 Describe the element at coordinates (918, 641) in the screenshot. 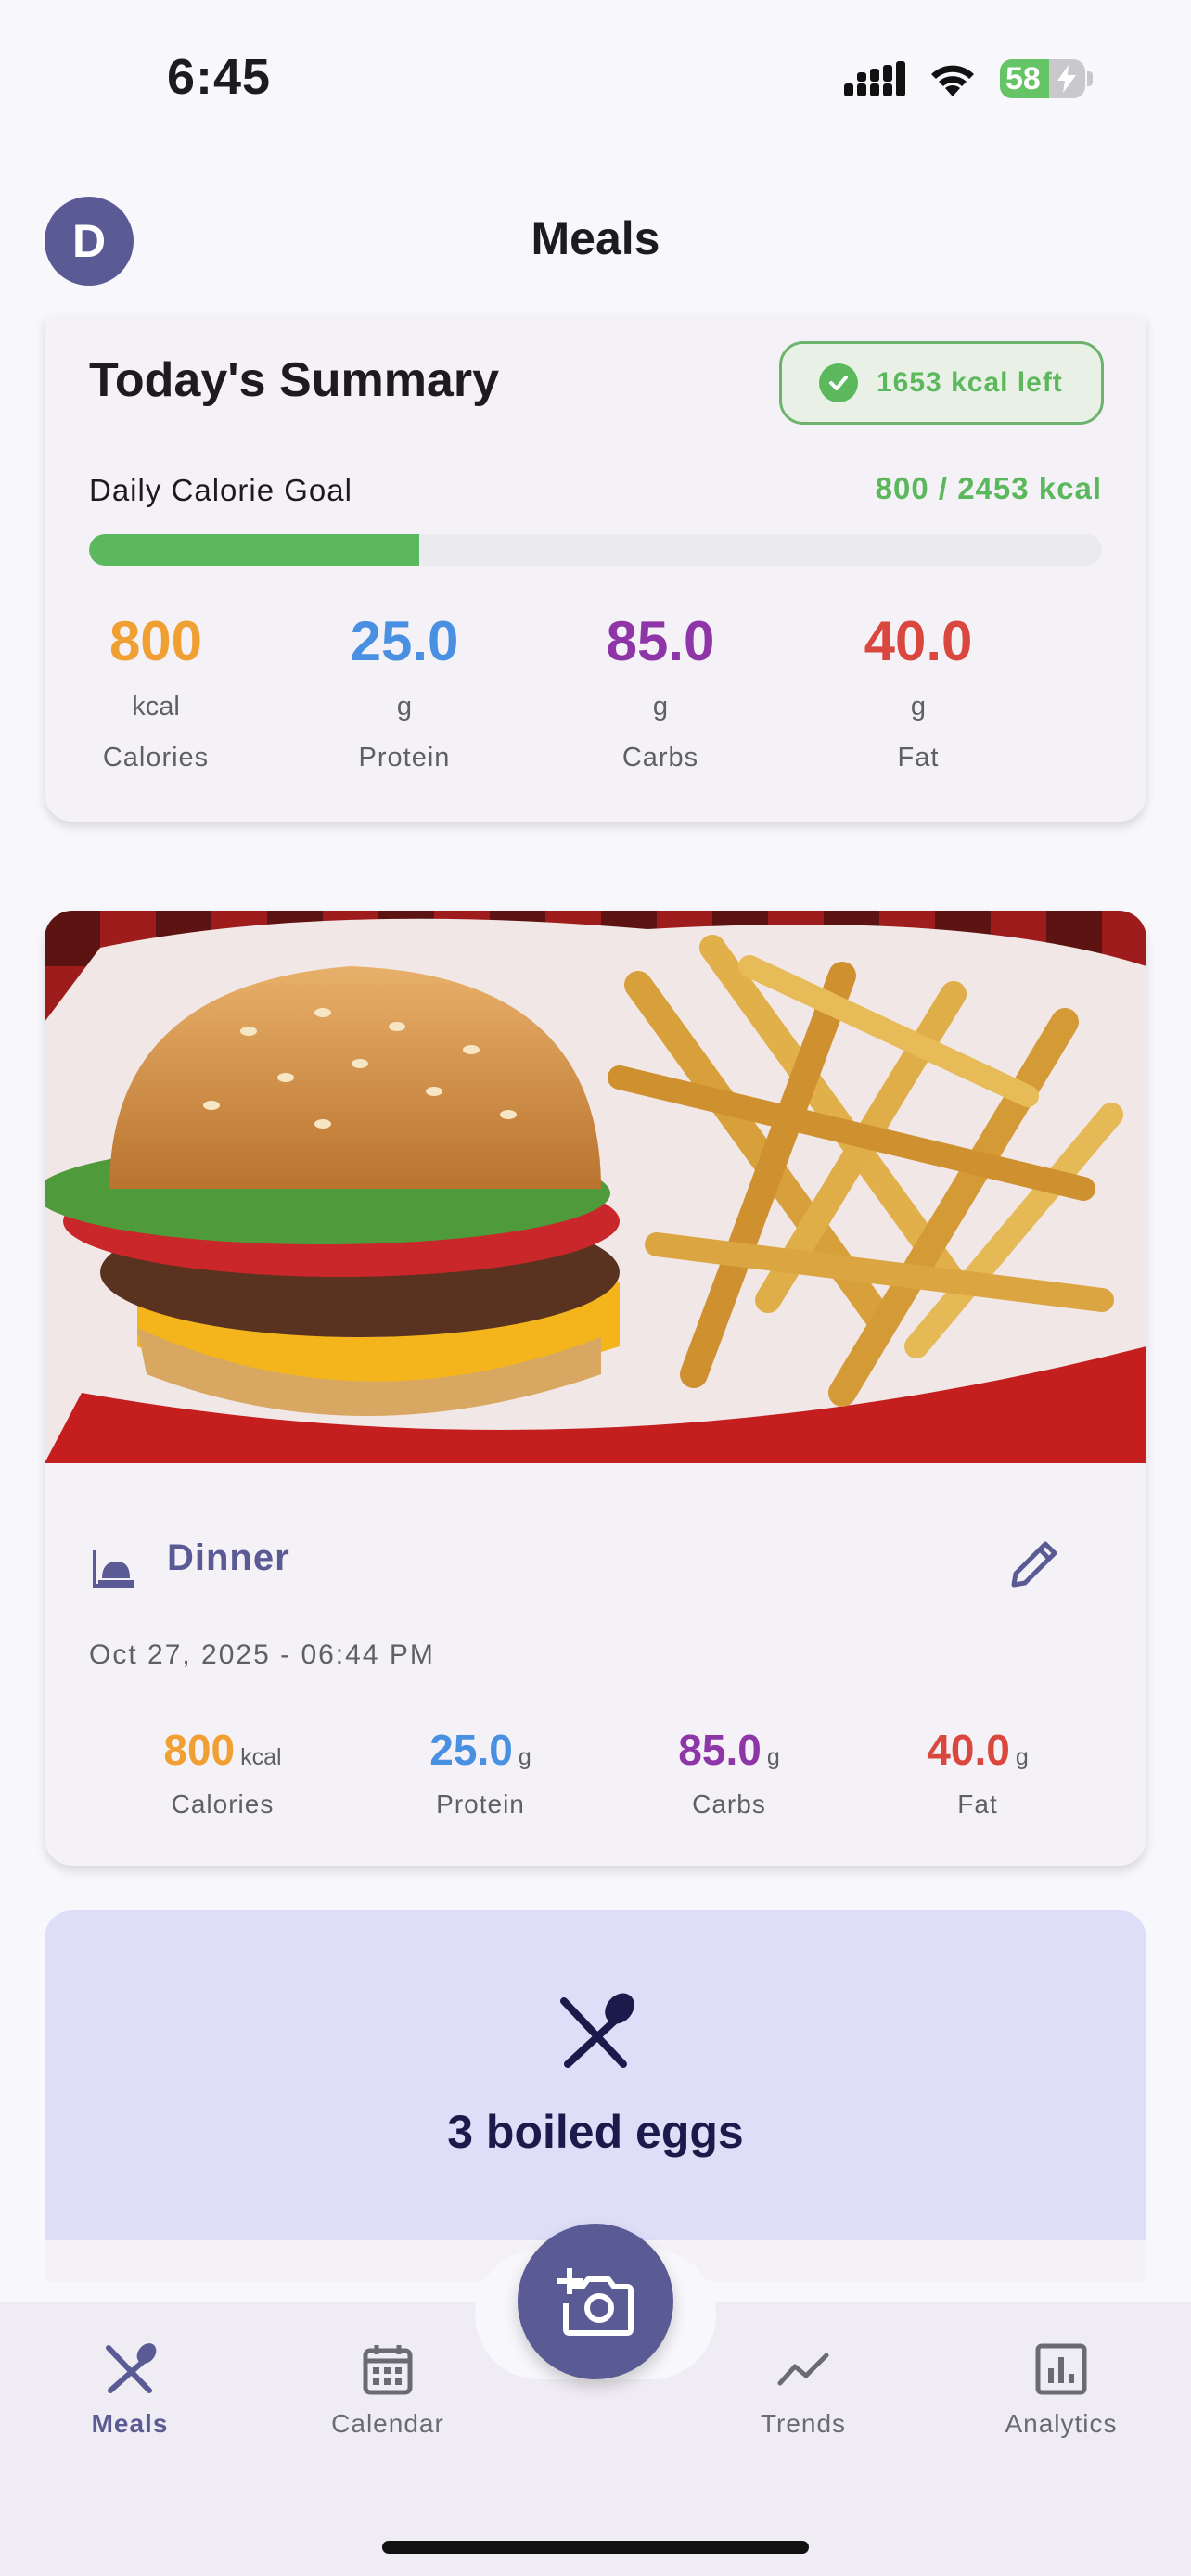

I see `summary-fat-value: 40.0` at that location.